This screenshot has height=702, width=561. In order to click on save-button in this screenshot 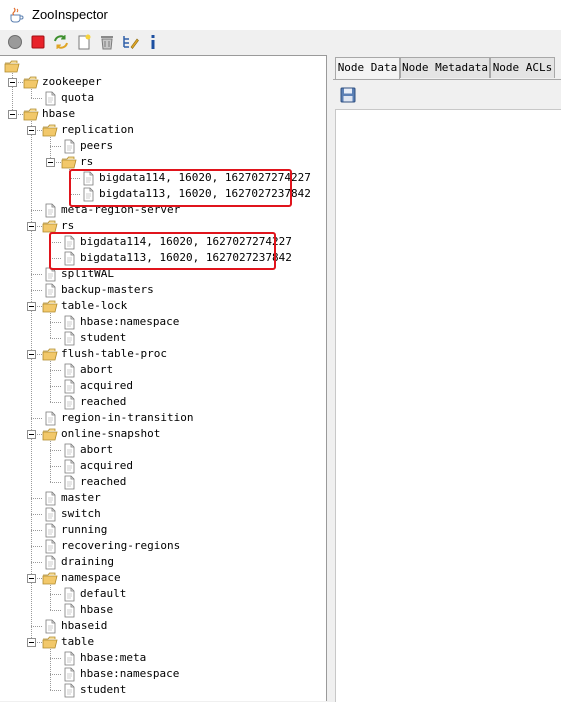, I will do `click(348, 95)`.